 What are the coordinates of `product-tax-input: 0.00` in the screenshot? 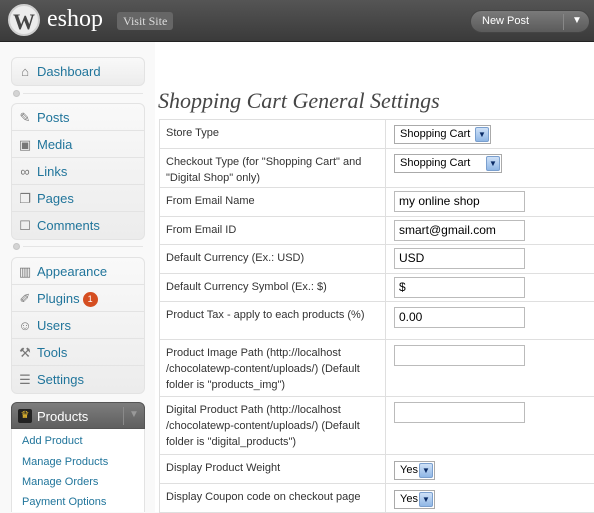 It's located at (459, 317).